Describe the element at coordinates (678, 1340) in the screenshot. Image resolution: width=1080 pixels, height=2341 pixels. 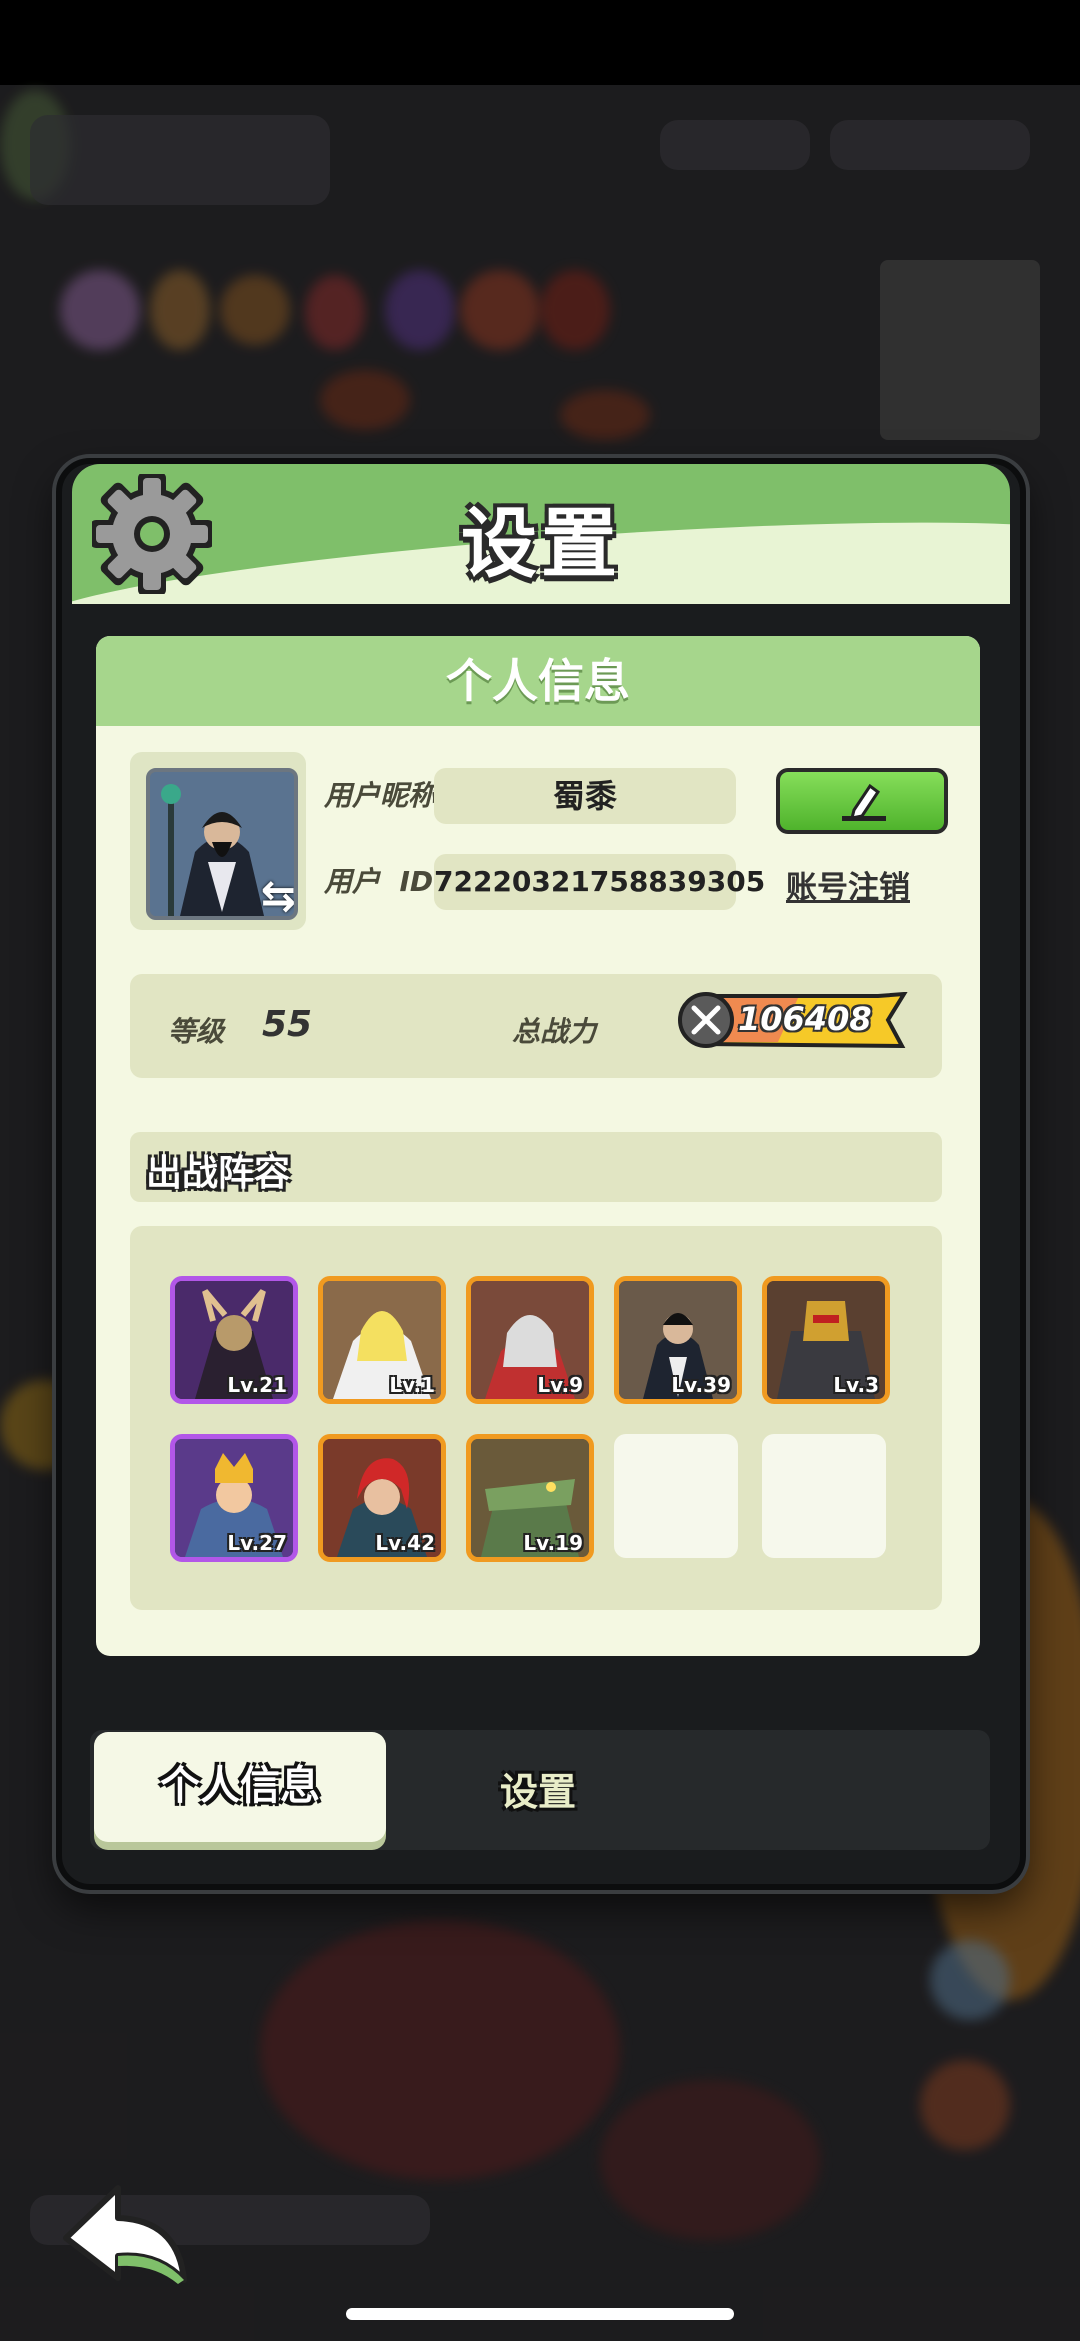
I see `hero-slot: Lv.39` at that location.